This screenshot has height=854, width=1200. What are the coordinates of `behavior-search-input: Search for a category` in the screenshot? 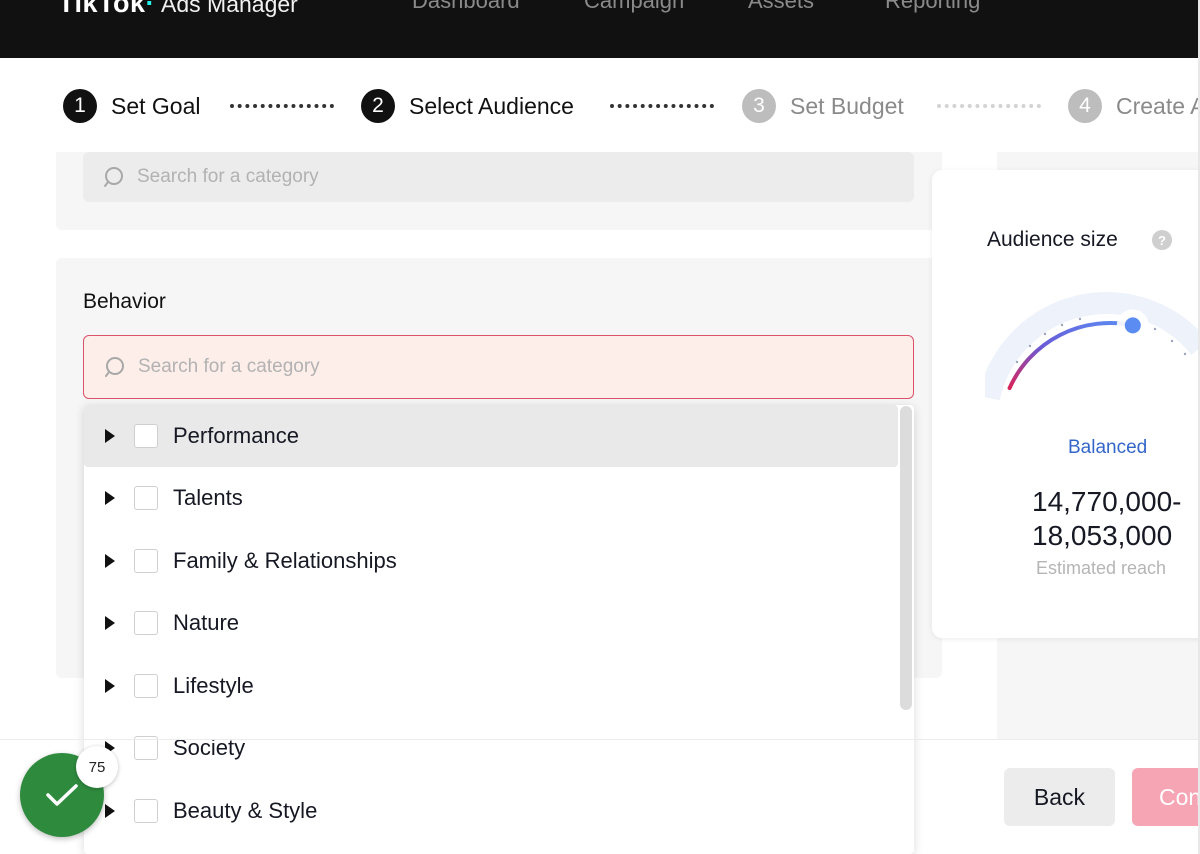 It's located at (498, 367).